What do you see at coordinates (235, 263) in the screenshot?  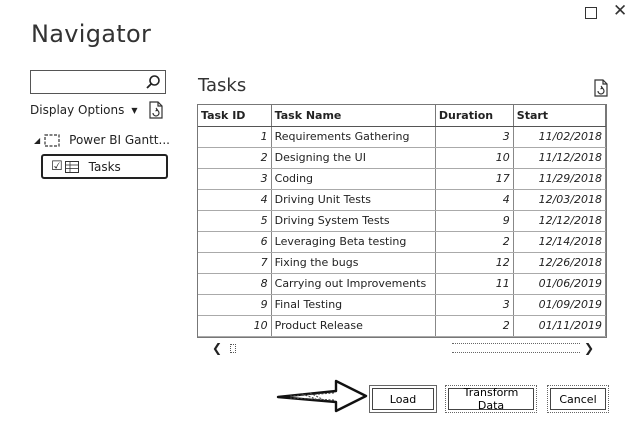 I see `task-id-cell: 7` at bounding box center [235, 263].